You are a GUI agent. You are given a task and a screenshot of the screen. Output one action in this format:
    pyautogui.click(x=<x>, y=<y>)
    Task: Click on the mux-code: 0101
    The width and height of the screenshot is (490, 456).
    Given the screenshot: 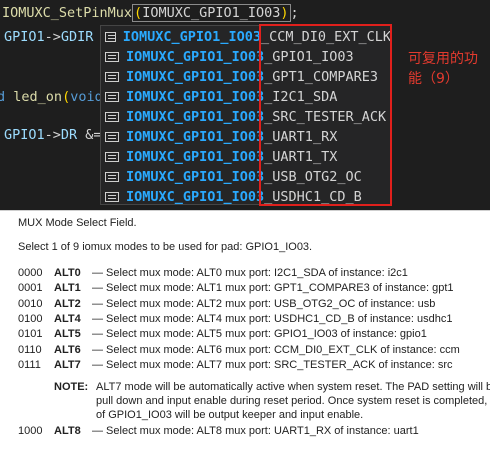 What is the action you would take?
    pyautogui.click(x=30, y=334)
    